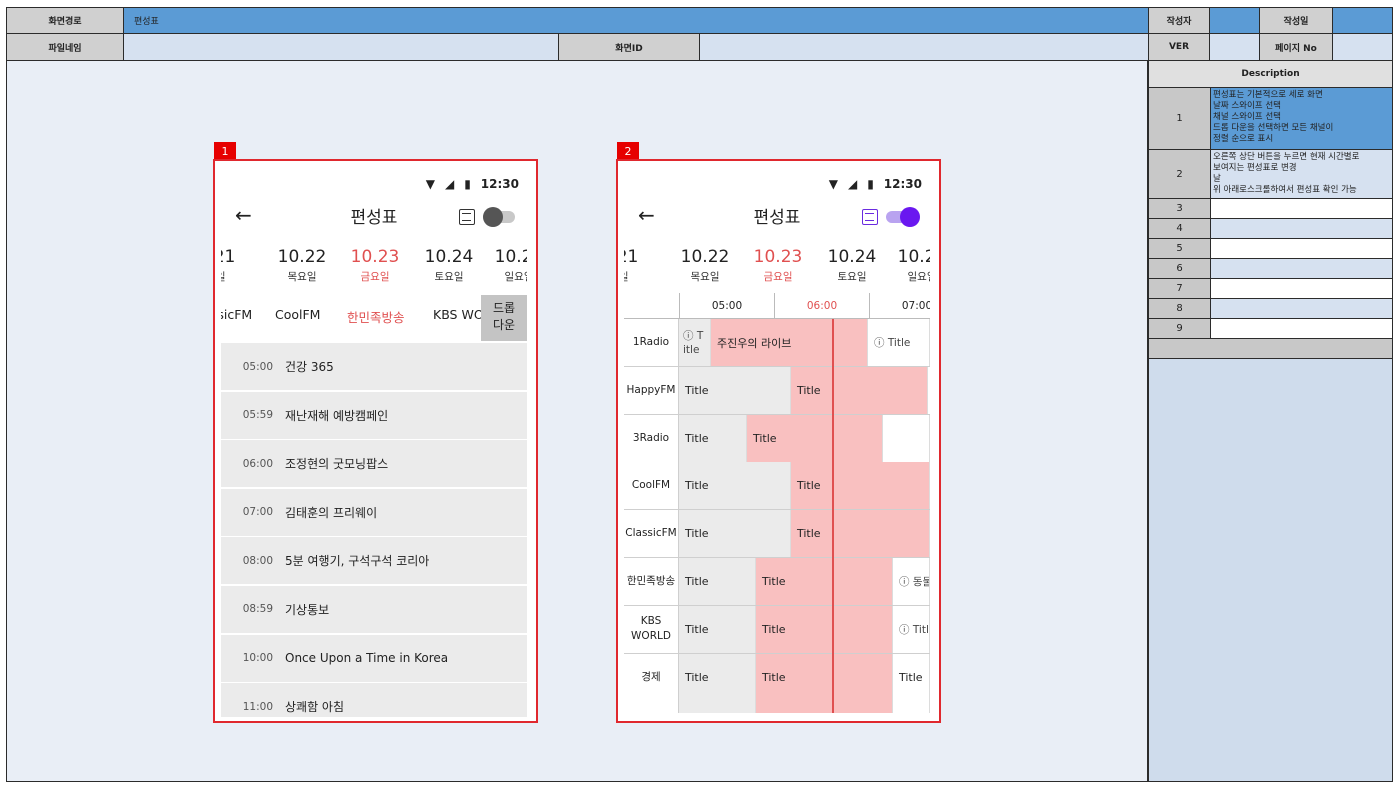  What do you see at coordinates (777, 306) in the screenshot?
I see `timetable-header: 05:00 06:00 07:00` at bounding box center [777, 306].